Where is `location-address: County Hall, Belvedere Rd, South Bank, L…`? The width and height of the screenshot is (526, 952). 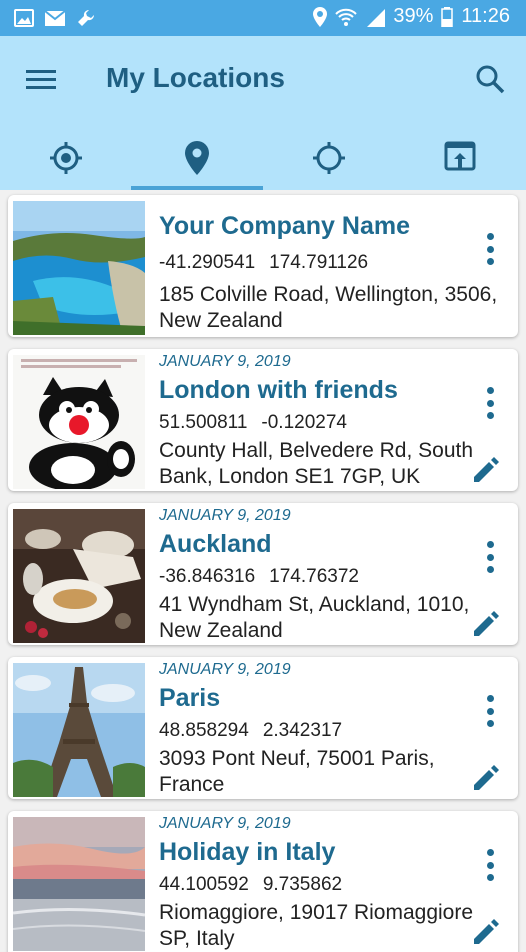 location-address: County Hall, Belvedere Rd, South Bank, L… is located at coordinates (316, 463).